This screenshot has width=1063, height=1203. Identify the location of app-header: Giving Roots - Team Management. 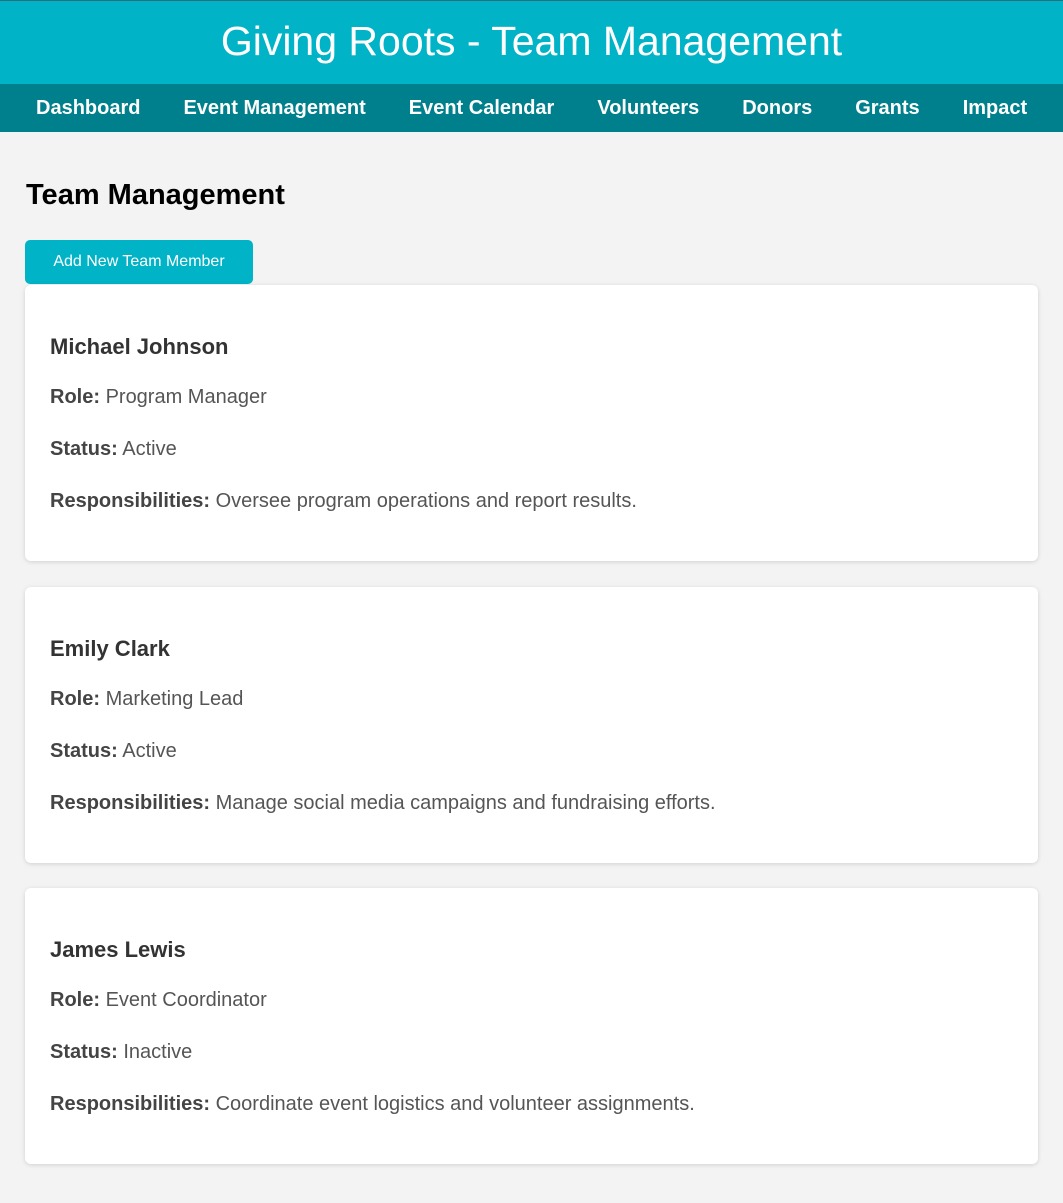
(531, 42).